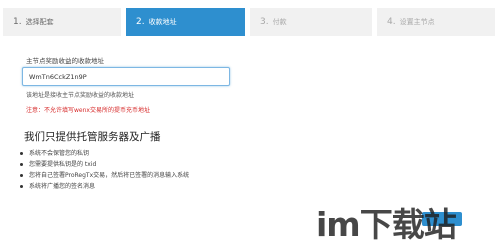 The width and height of the screenshot is (498, 242). What do you see at coordinates (104, 186) in the screenshot?
I see `list-item: 系统将广播您的签名消息` at bounding box center [104, 186].